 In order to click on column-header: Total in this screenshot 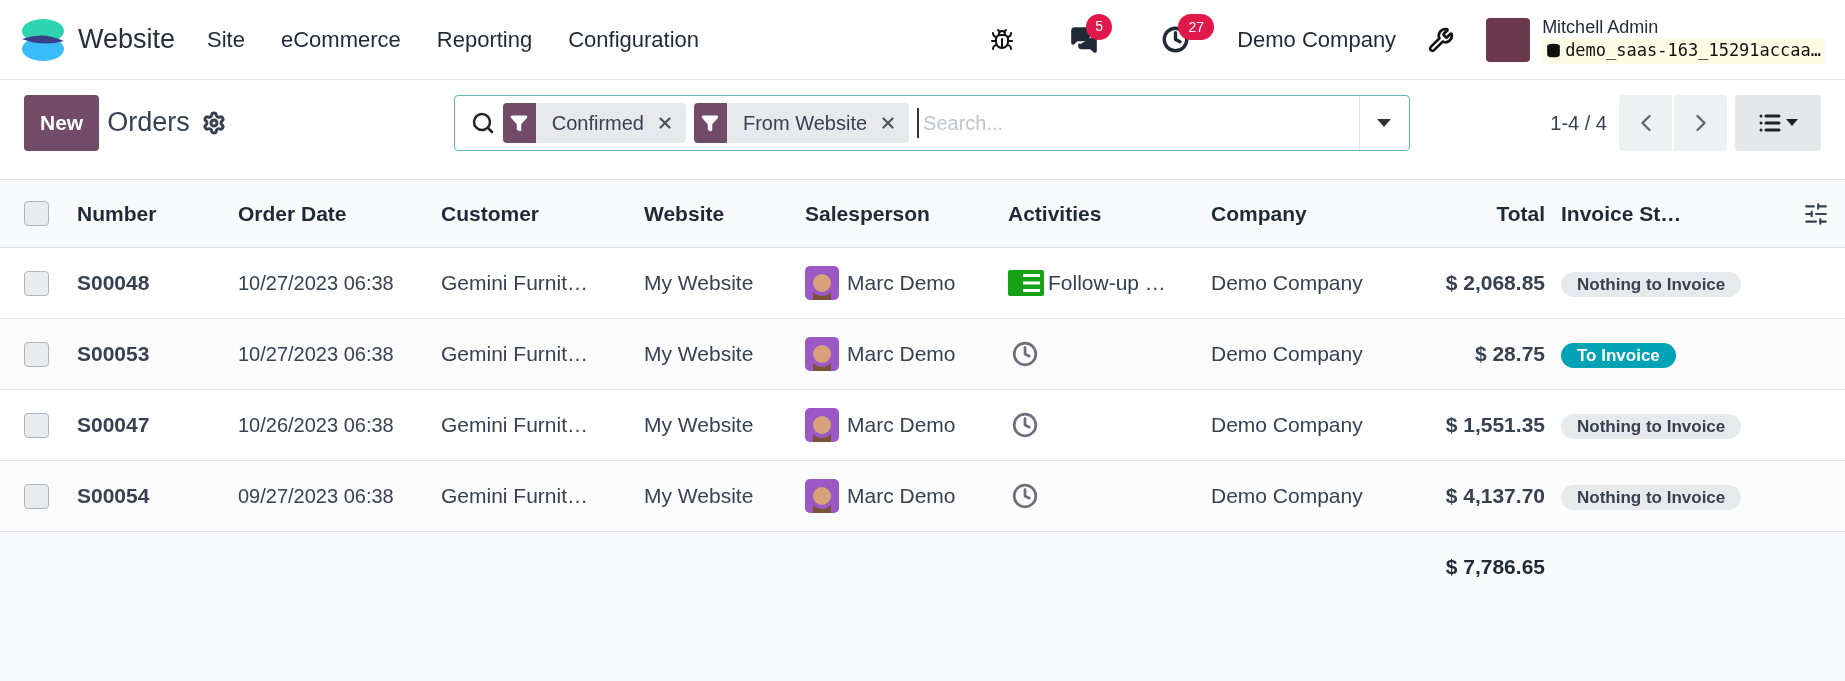, I will do `click(1520, 213)`.